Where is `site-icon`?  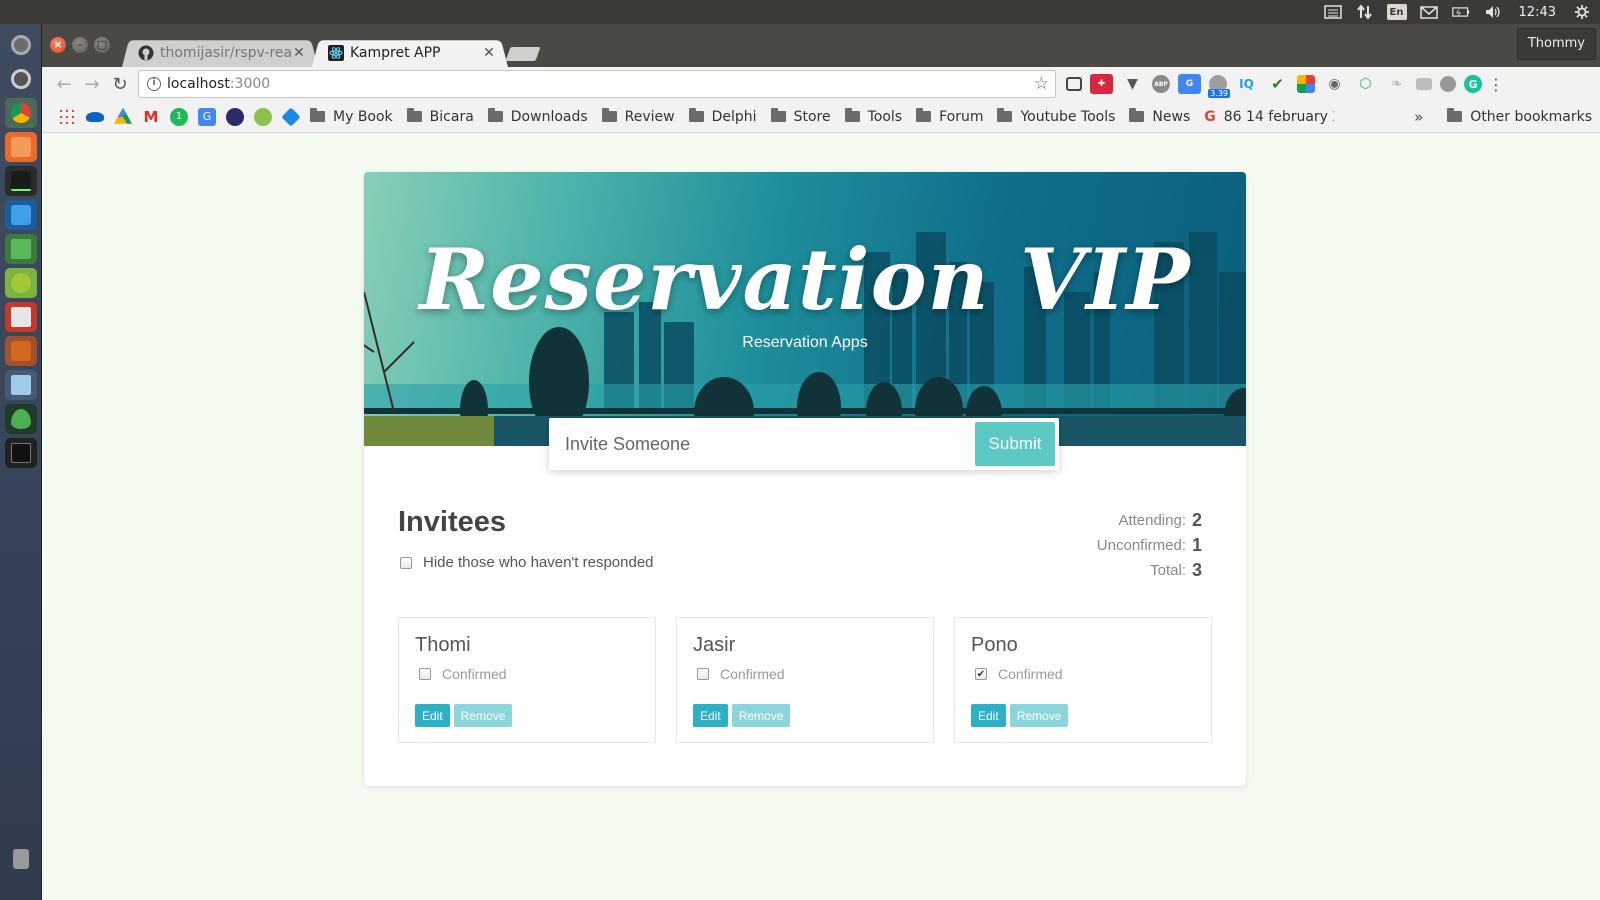 site-icon is located at coordinates (235, 116).